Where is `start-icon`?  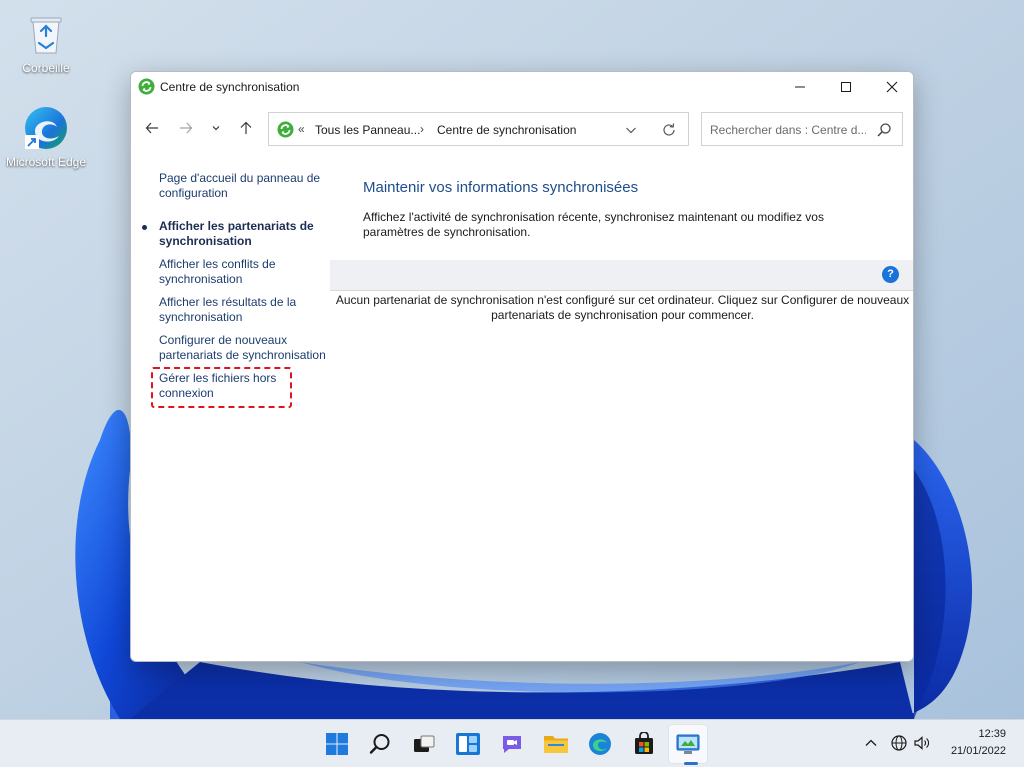 start-icon is located at coordinates (337, 744).